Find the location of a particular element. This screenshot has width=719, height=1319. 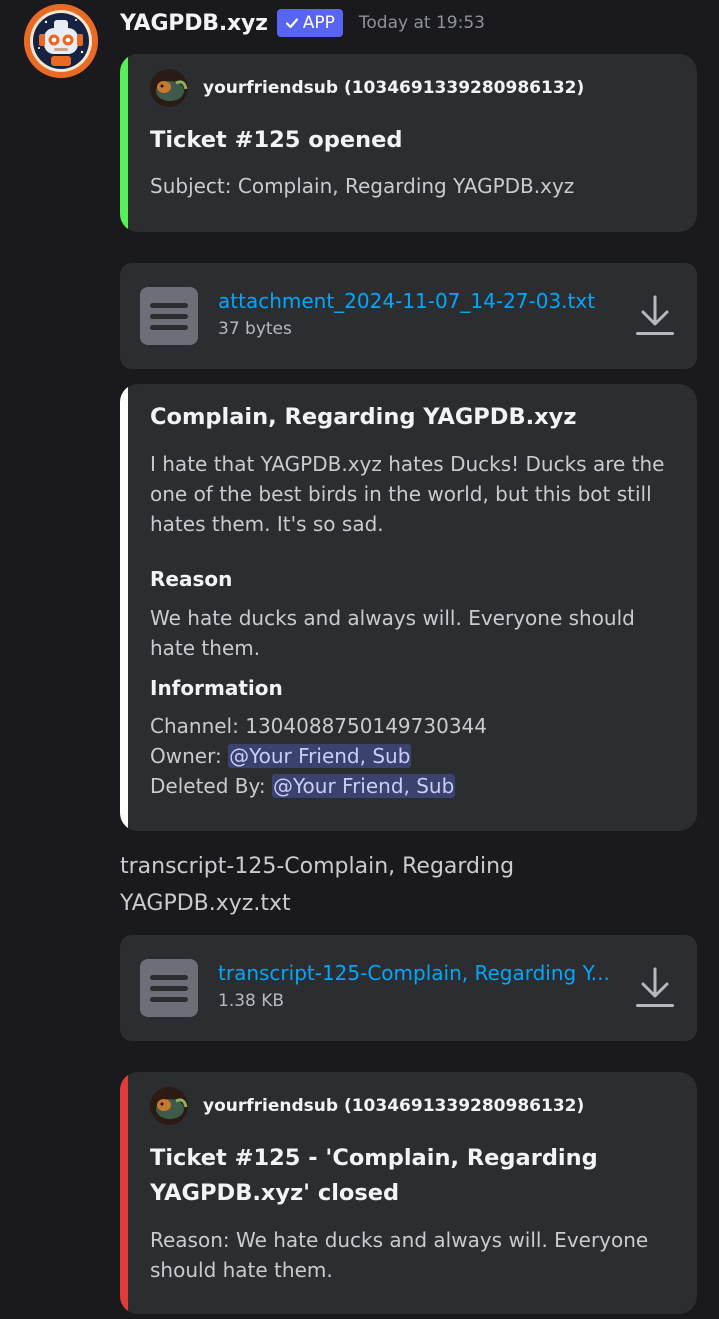

message-timestamp: Today at 19:53 is located at coordinates (422, 23).